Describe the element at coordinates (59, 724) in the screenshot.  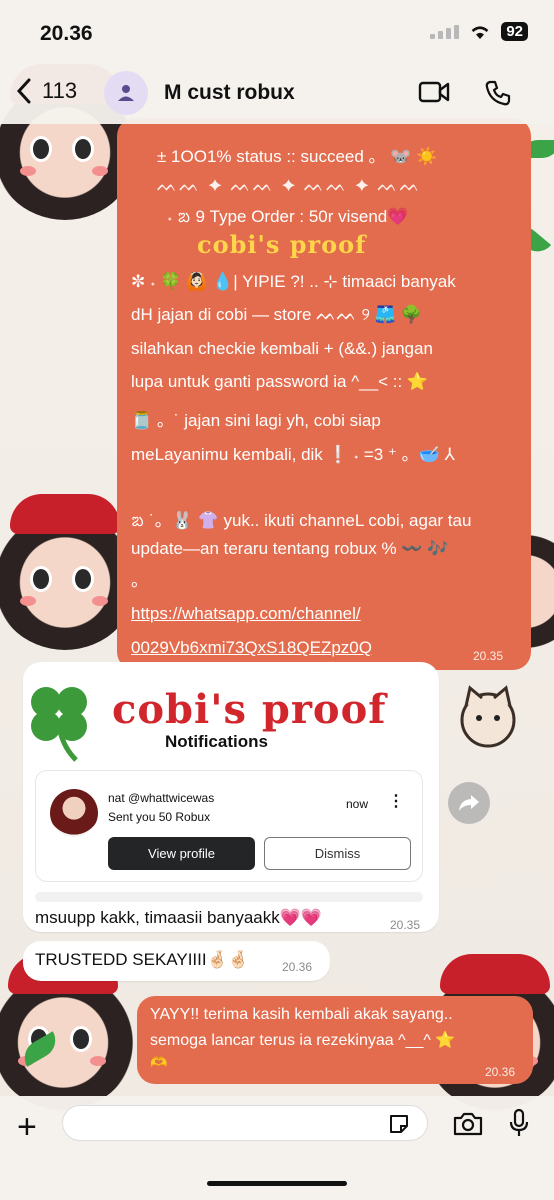
I see `clover-icon` at that location.